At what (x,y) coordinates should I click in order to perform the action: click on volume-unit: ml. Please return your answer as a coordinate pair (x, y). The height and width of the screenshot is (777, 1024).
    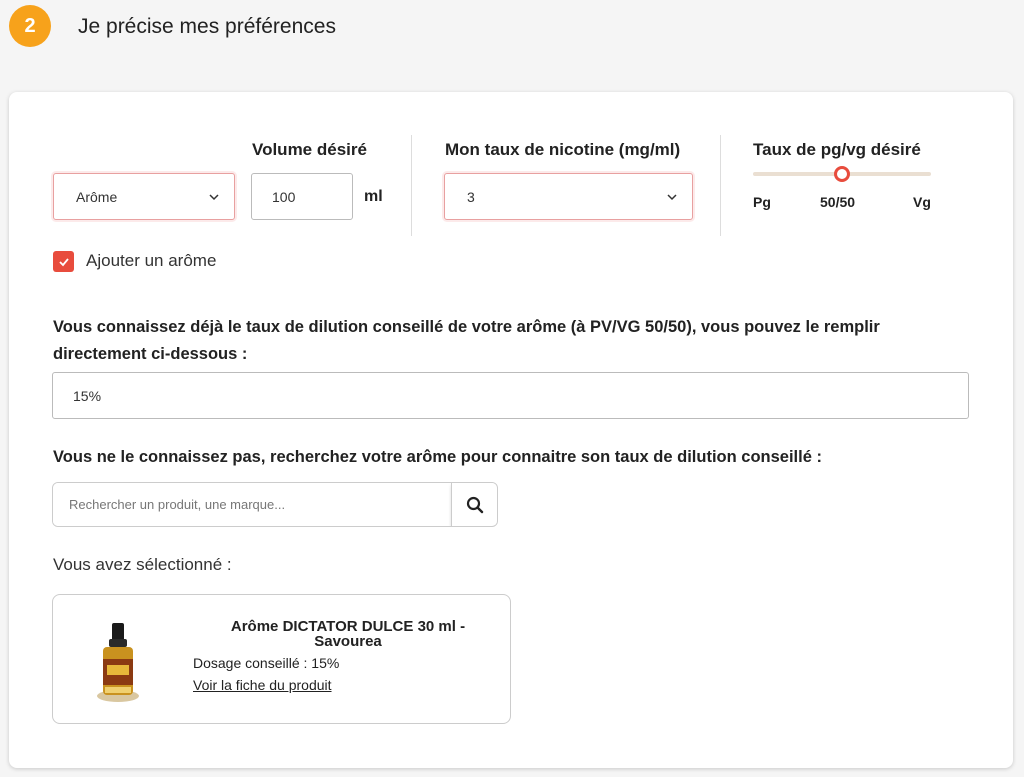
    Looking at the image, I should click on (373, 196).